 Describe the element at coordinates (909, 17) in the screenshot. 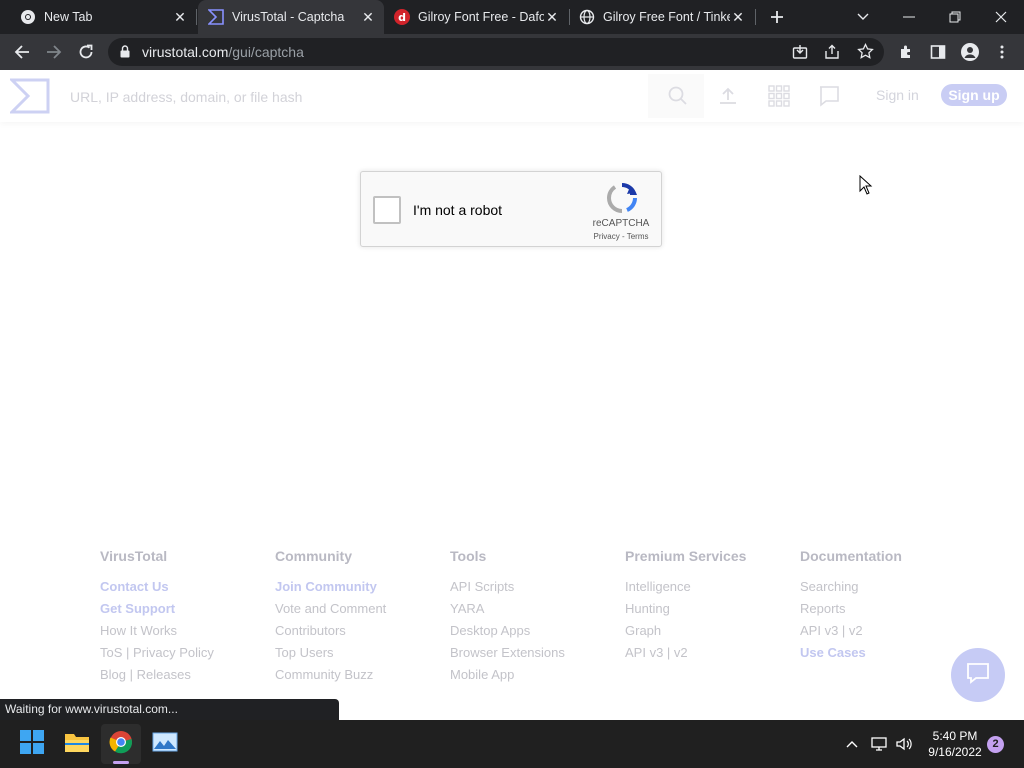

I see `minimize-button` at that location.